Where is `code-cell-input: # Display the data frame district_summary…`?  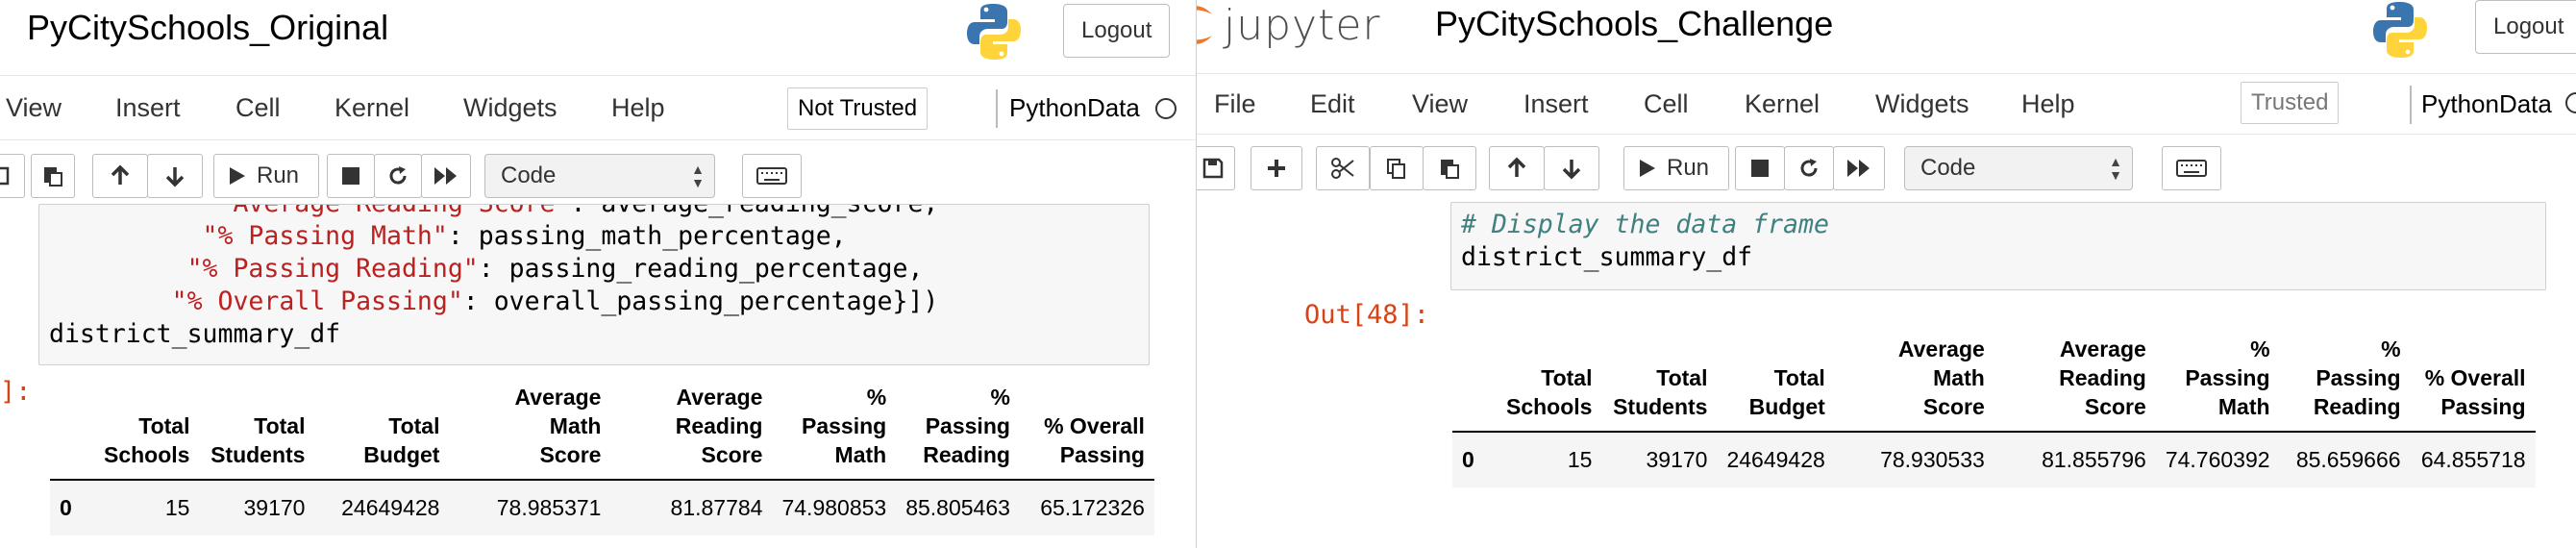
code-cell-input: # Display the data frame district_summary… is located at coordinates (1998, 246).